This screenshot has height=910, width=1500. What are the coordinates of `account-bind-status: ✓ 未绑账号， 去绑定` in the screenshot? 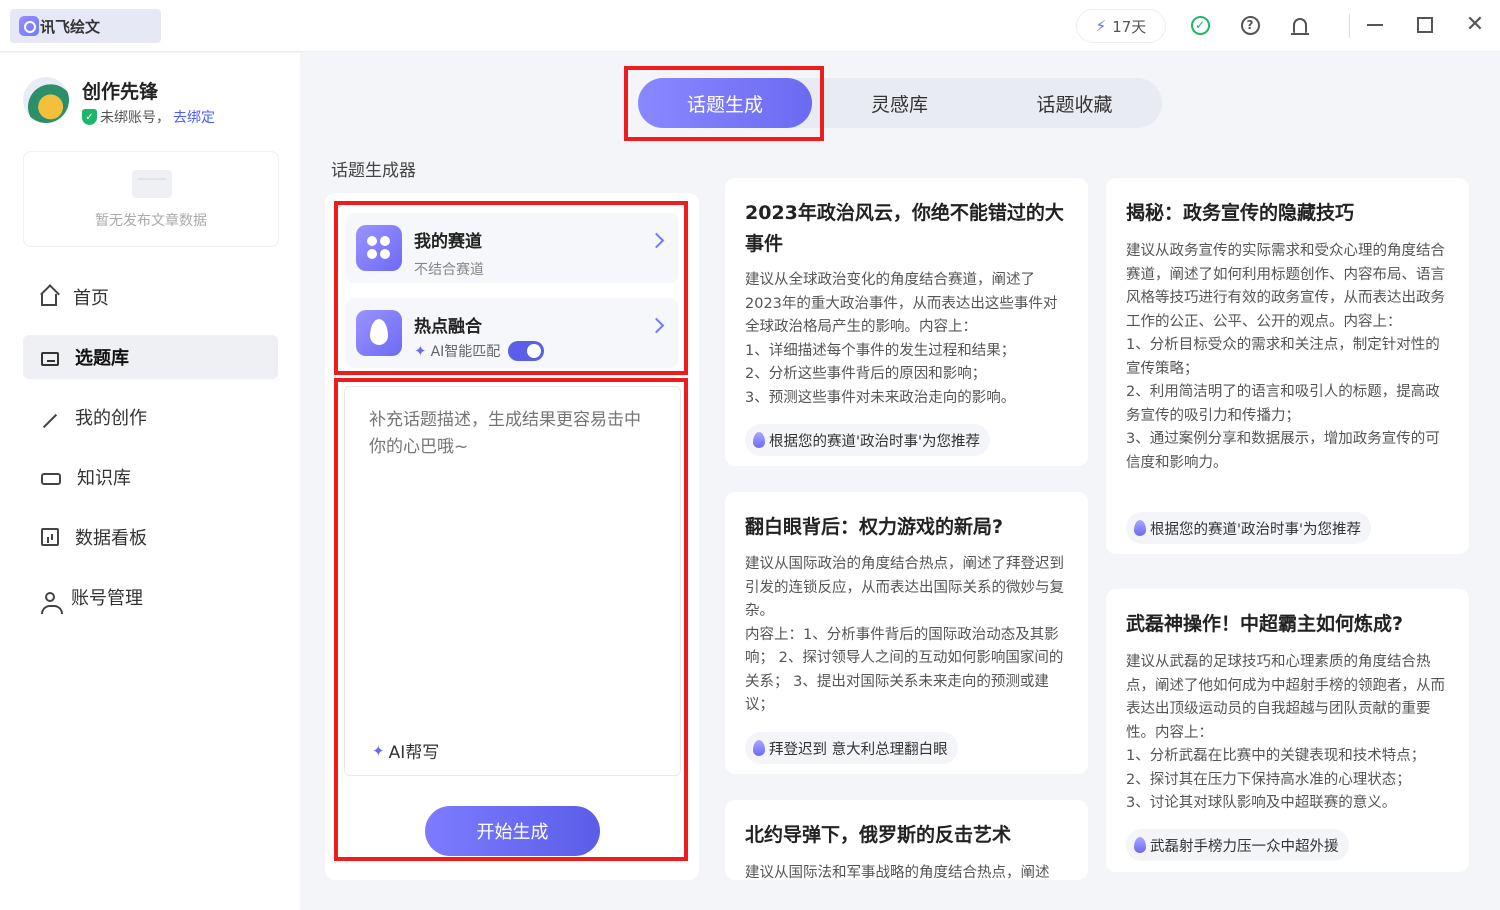 It's located at (148, 117).